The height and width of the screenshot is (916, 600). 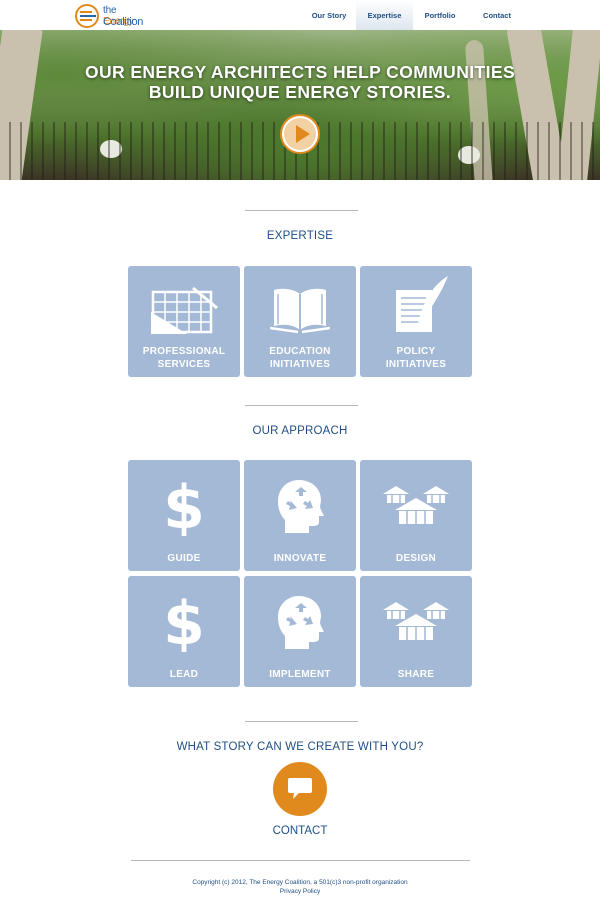 What do you see at coordinates (300, 236) in the screenshot?
I see `expertise-title: EXPERTISE` at bounding box center [300, 236].